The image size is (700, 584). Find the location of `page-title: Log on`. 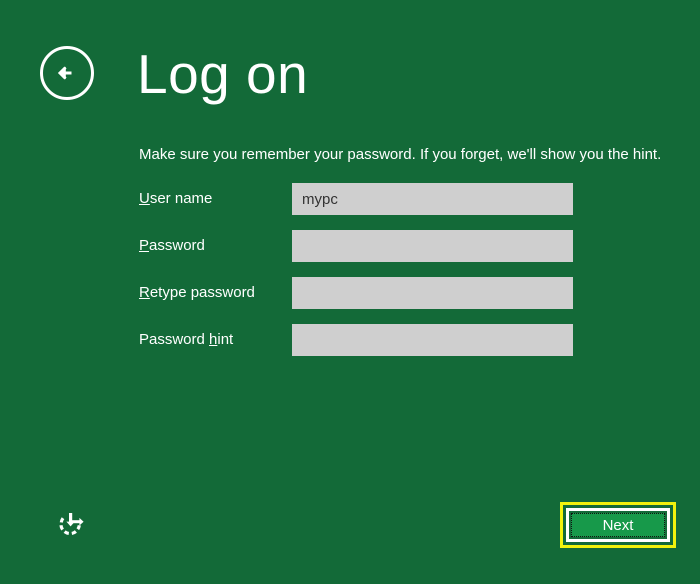

page-title: Log on is located at coordinates (223, 74).